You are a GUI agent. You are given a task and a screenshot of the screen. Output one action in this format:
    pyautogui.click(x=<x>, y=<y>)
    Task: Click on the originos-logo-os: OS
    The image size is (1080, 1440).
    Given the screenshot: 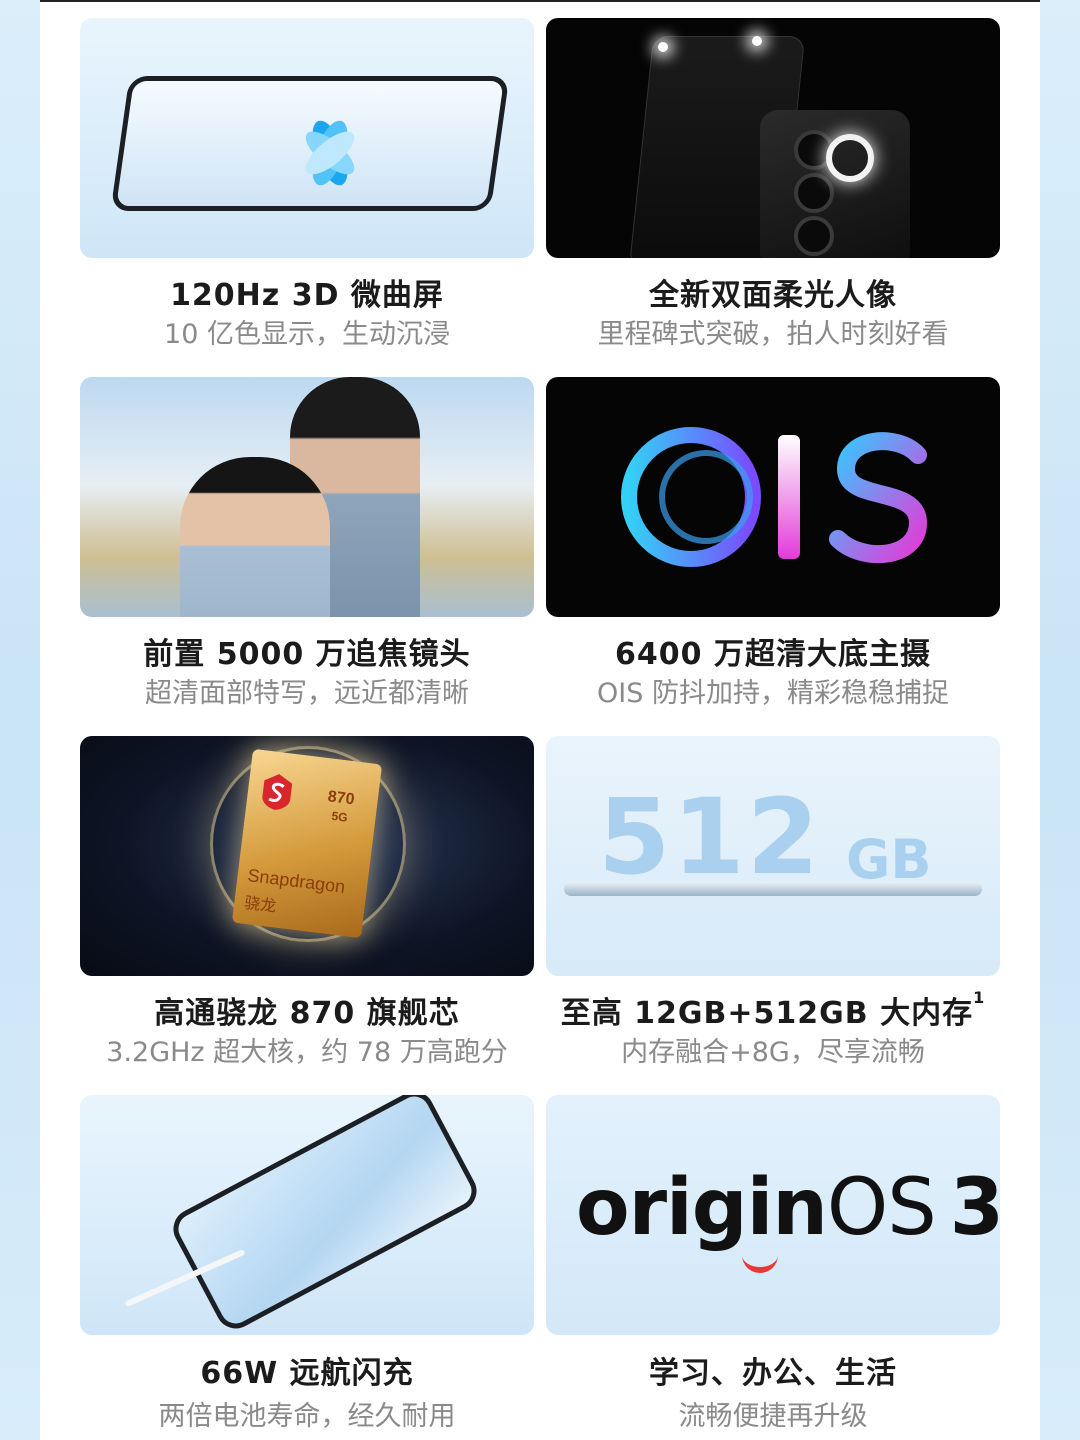 What is the action you would take?
    pyautogui.click(x=881, y=1208)
    